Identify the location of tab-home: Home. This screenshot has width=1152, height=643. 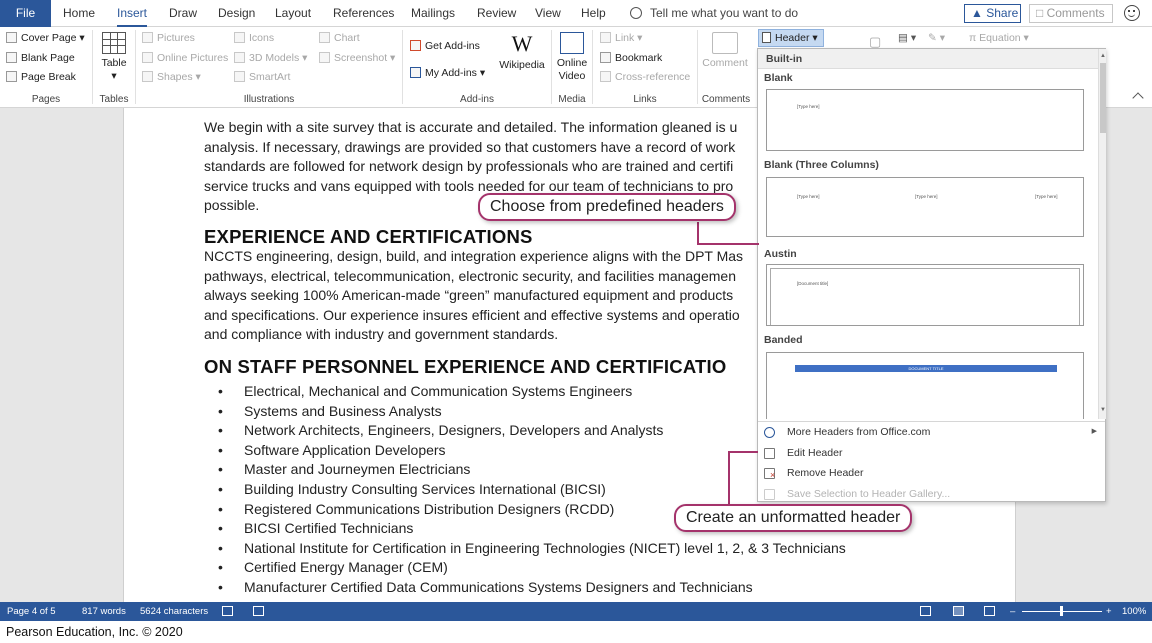
(79, 13).